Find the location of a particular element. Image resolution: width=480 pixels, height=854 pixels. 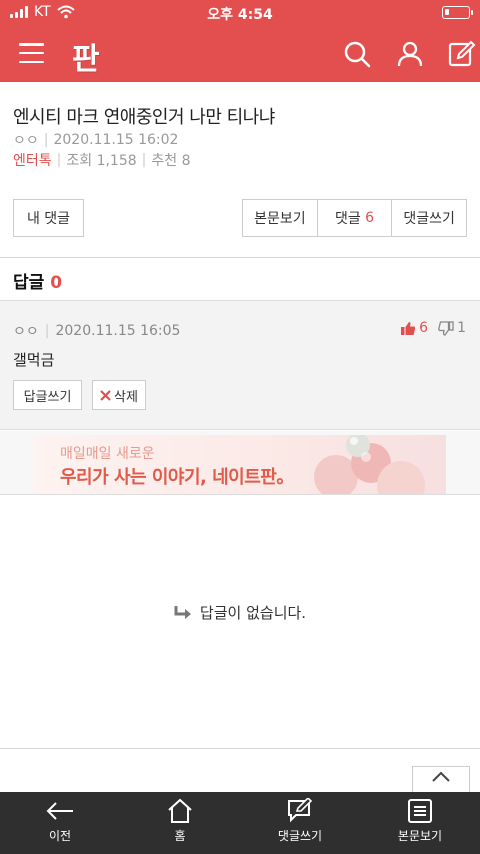

comments-button: 댓글 6 is located at coordinates (355, 218).